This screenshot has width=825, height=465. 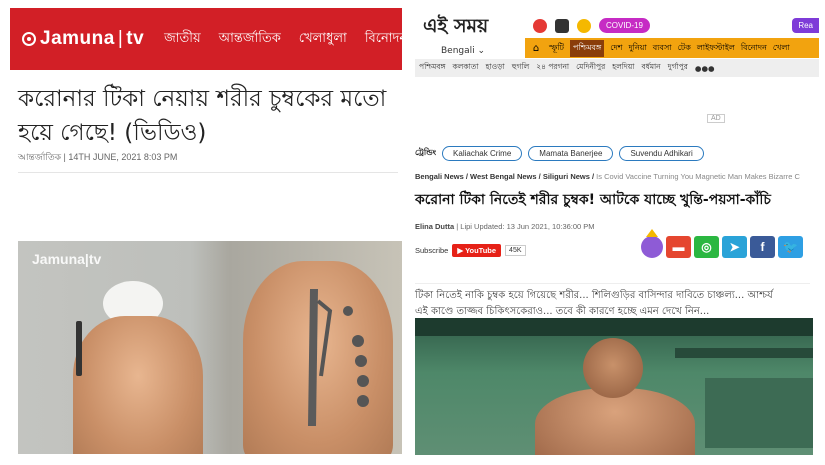 What do you see at coordinates (615, 421) in the screenshot?
I see `man-torso` at bounding box center [615, 421].